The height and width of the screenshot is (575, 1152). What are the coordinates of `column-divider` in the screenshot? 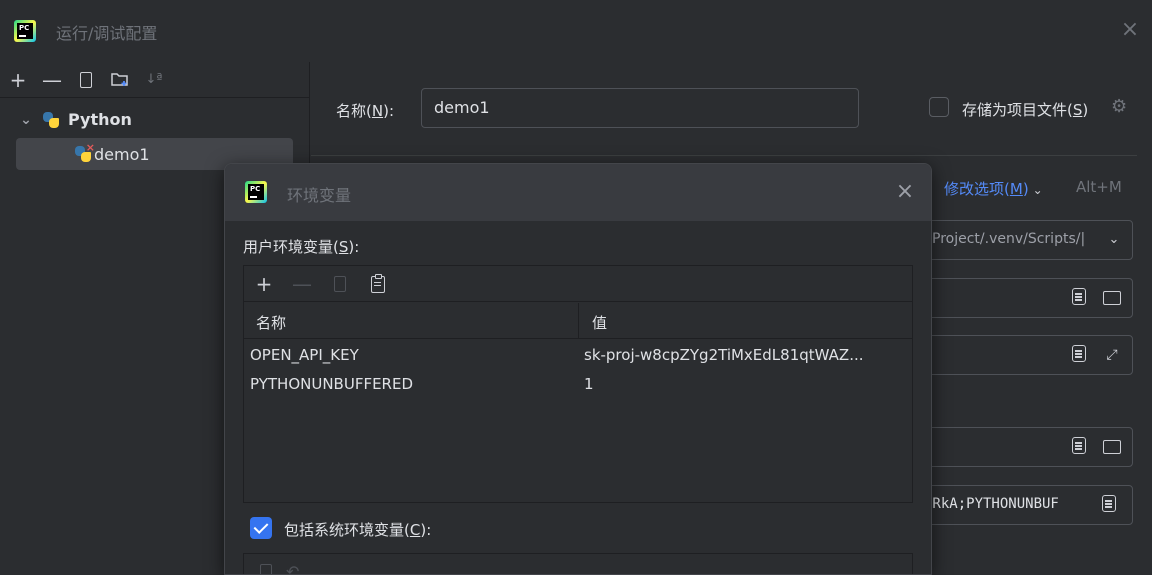 It's located at (578, 321).